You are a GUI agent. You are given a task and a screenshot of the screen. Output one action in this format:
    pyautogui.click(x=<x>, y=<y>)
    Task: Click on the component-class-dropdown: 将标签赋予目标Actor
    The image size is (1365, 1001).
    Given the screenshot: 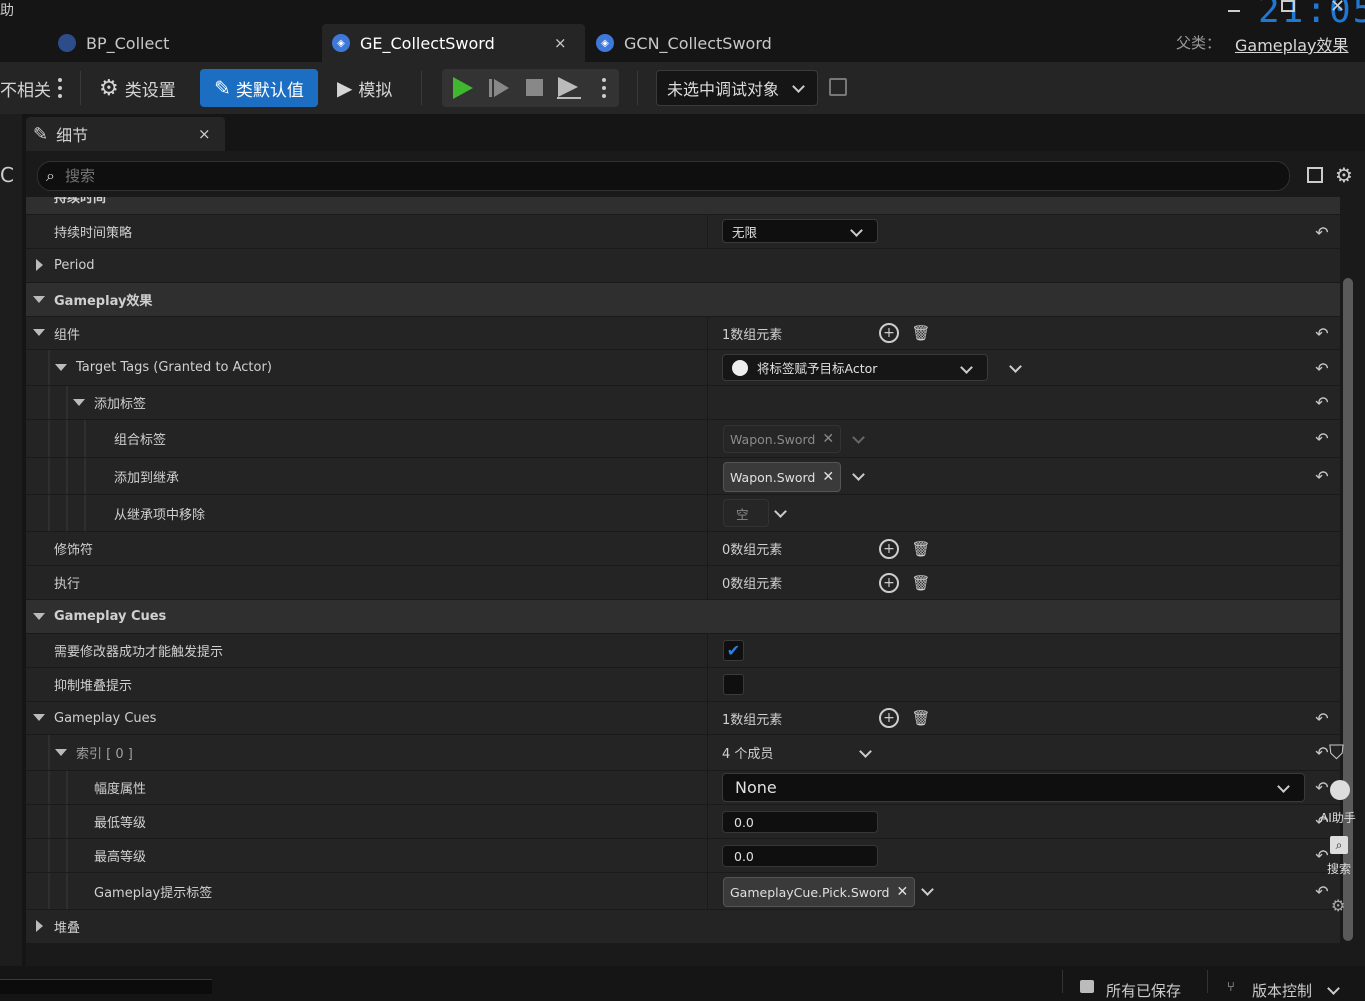 What is the action you would take?
    pyautogui.click(x=855, y=367)
    